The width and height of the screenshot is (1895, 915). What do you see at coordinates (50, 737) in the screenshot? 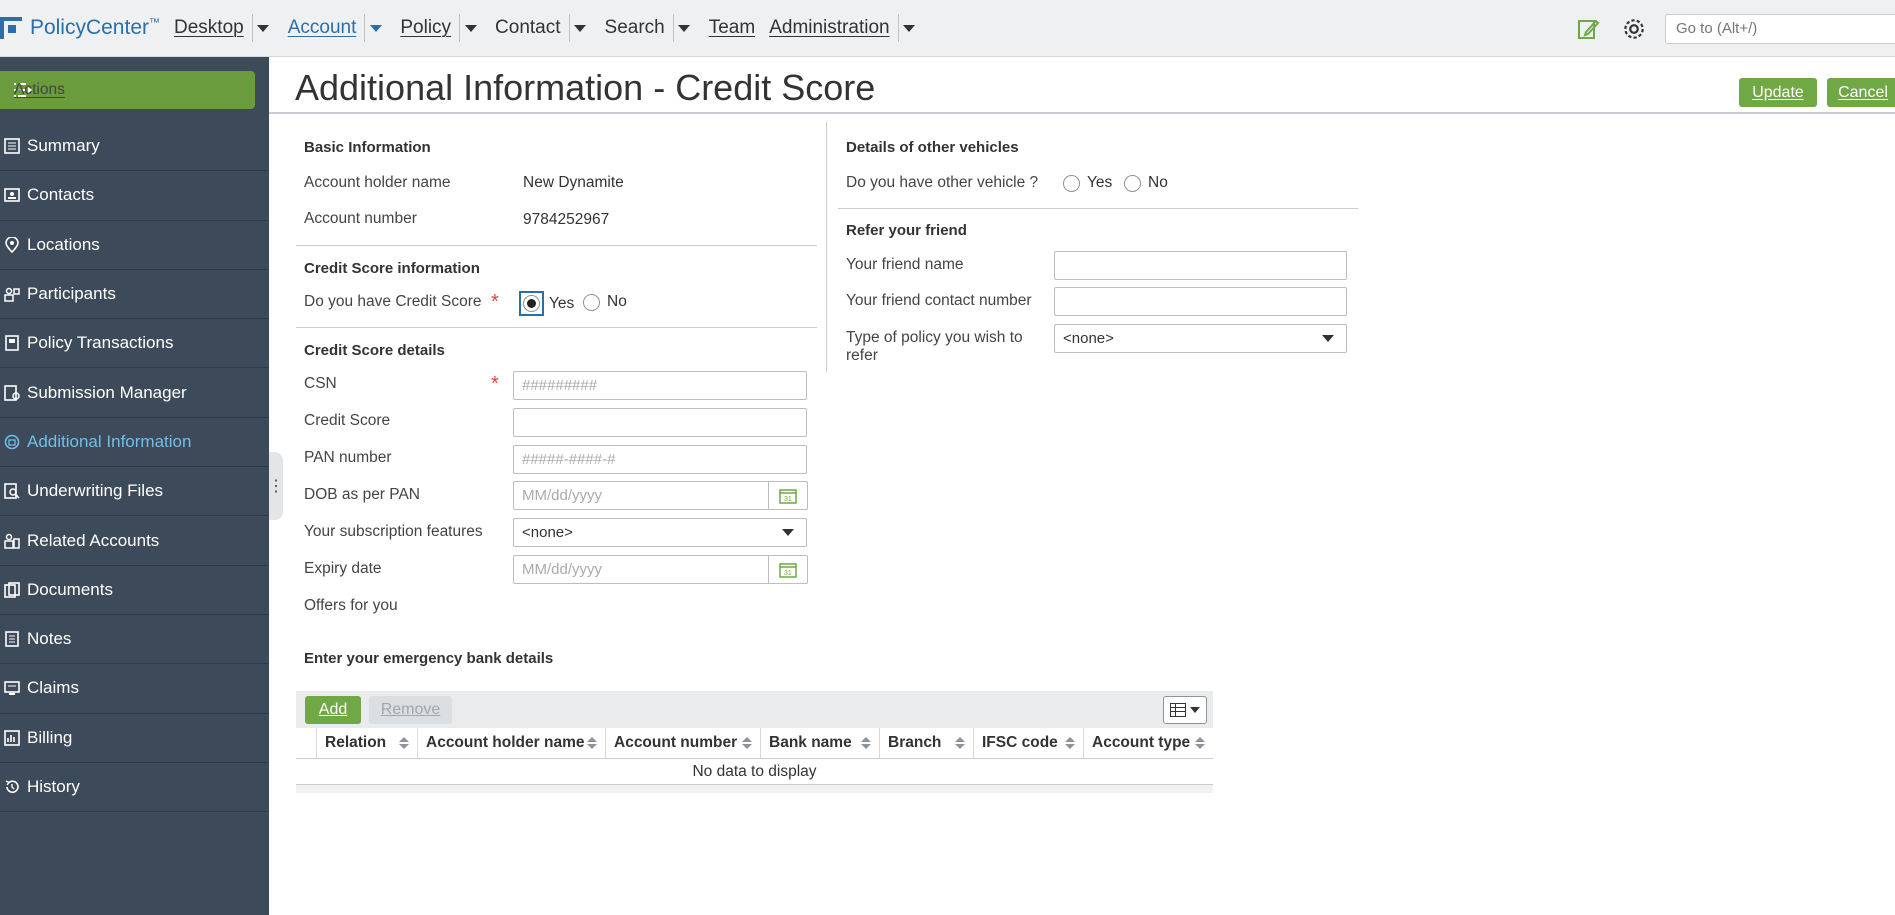
I see `sidebar-item-label: Billing` at bounding box center [50, 737].